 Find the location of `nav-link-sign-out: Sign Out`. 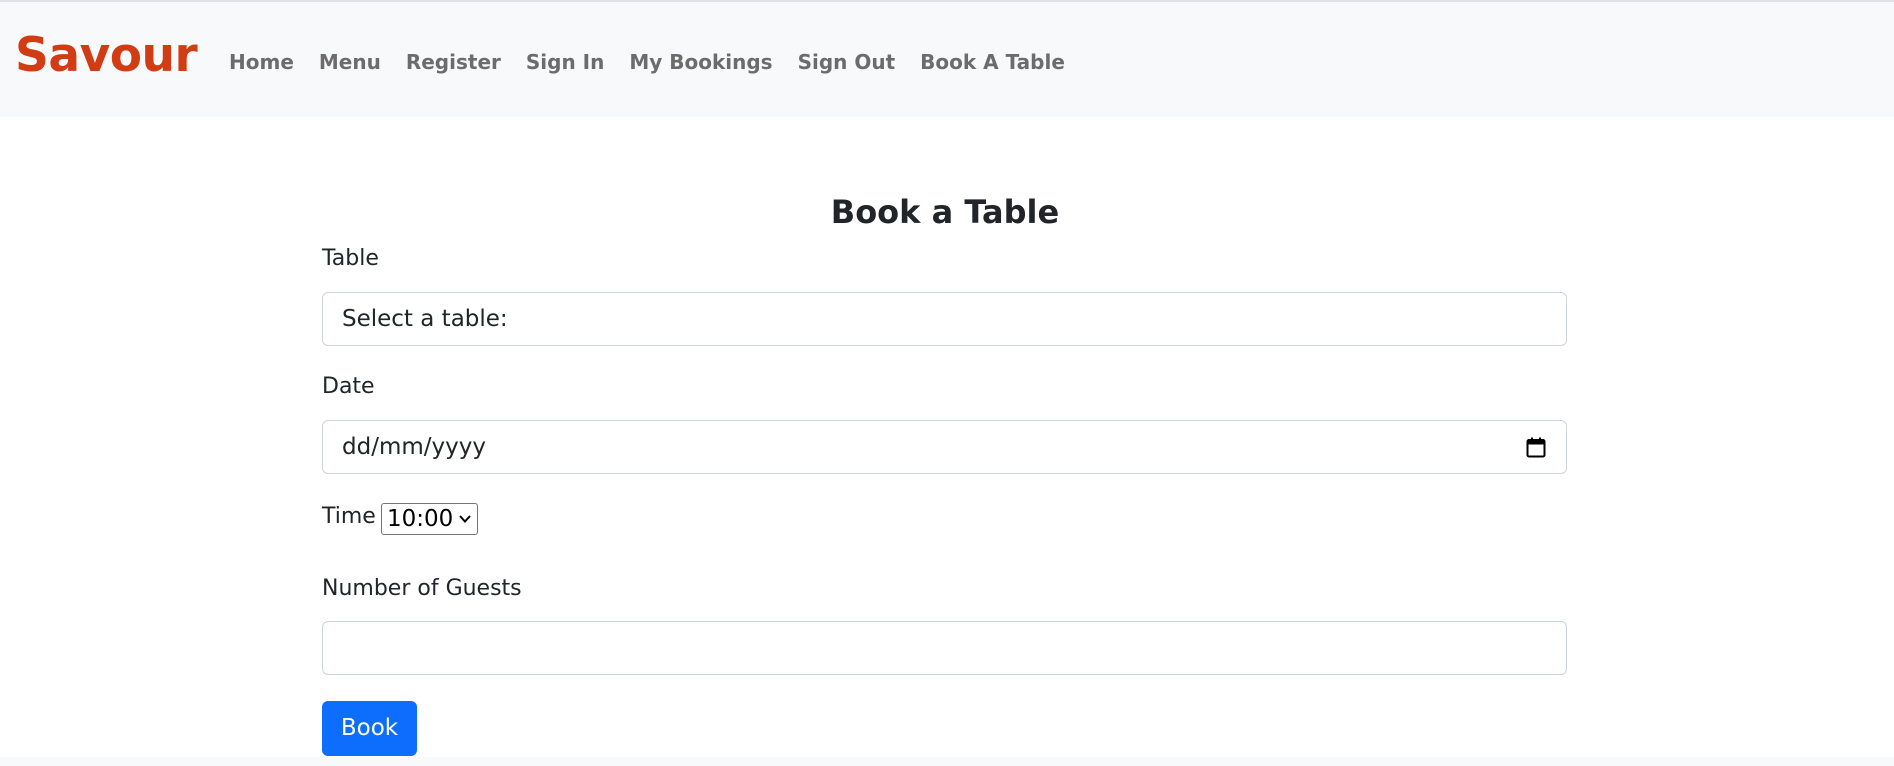

nav-link-sign-out: Sign Out is located at coordinates (847, 62).